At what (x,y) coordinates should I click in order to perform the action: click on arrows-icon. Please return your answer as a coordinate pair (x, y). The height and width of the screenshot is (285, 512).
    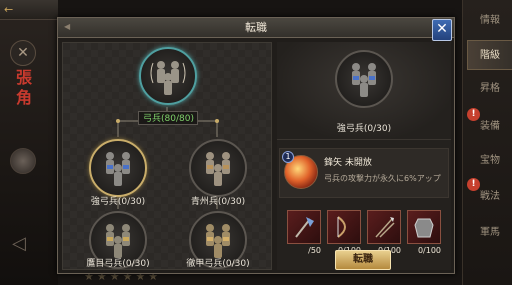
    Looking at the image, I should click on (385, 227).